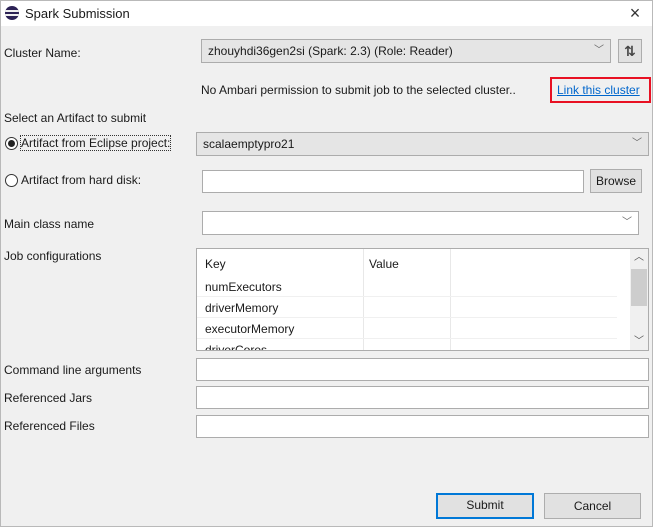  Describe the element at coordinates (215, 264) in the screenshot. I see `column-header-key: Key` at that location.